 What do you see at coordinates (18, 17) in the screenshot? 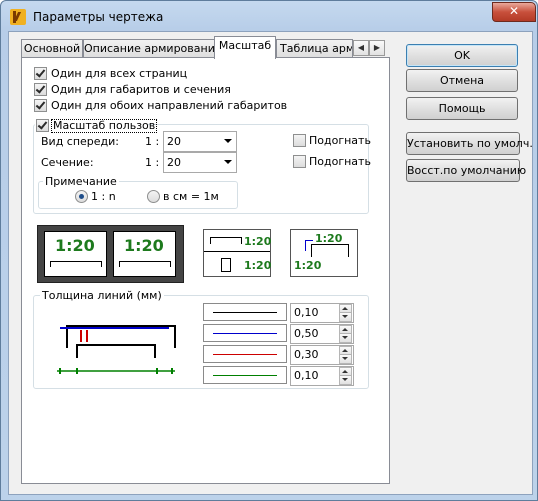
I see `app-icon` at bounding box center [18, 17].